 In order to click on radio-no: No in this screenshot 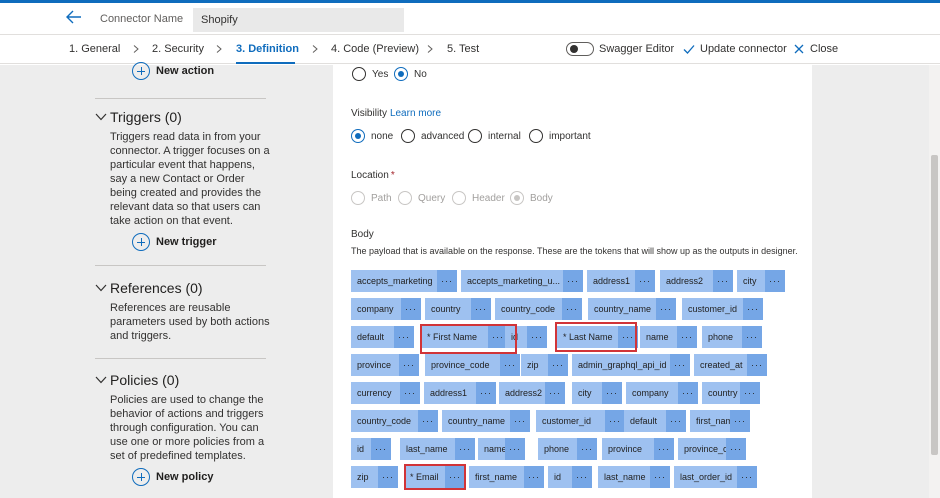, I will do `click(410, 74)`.